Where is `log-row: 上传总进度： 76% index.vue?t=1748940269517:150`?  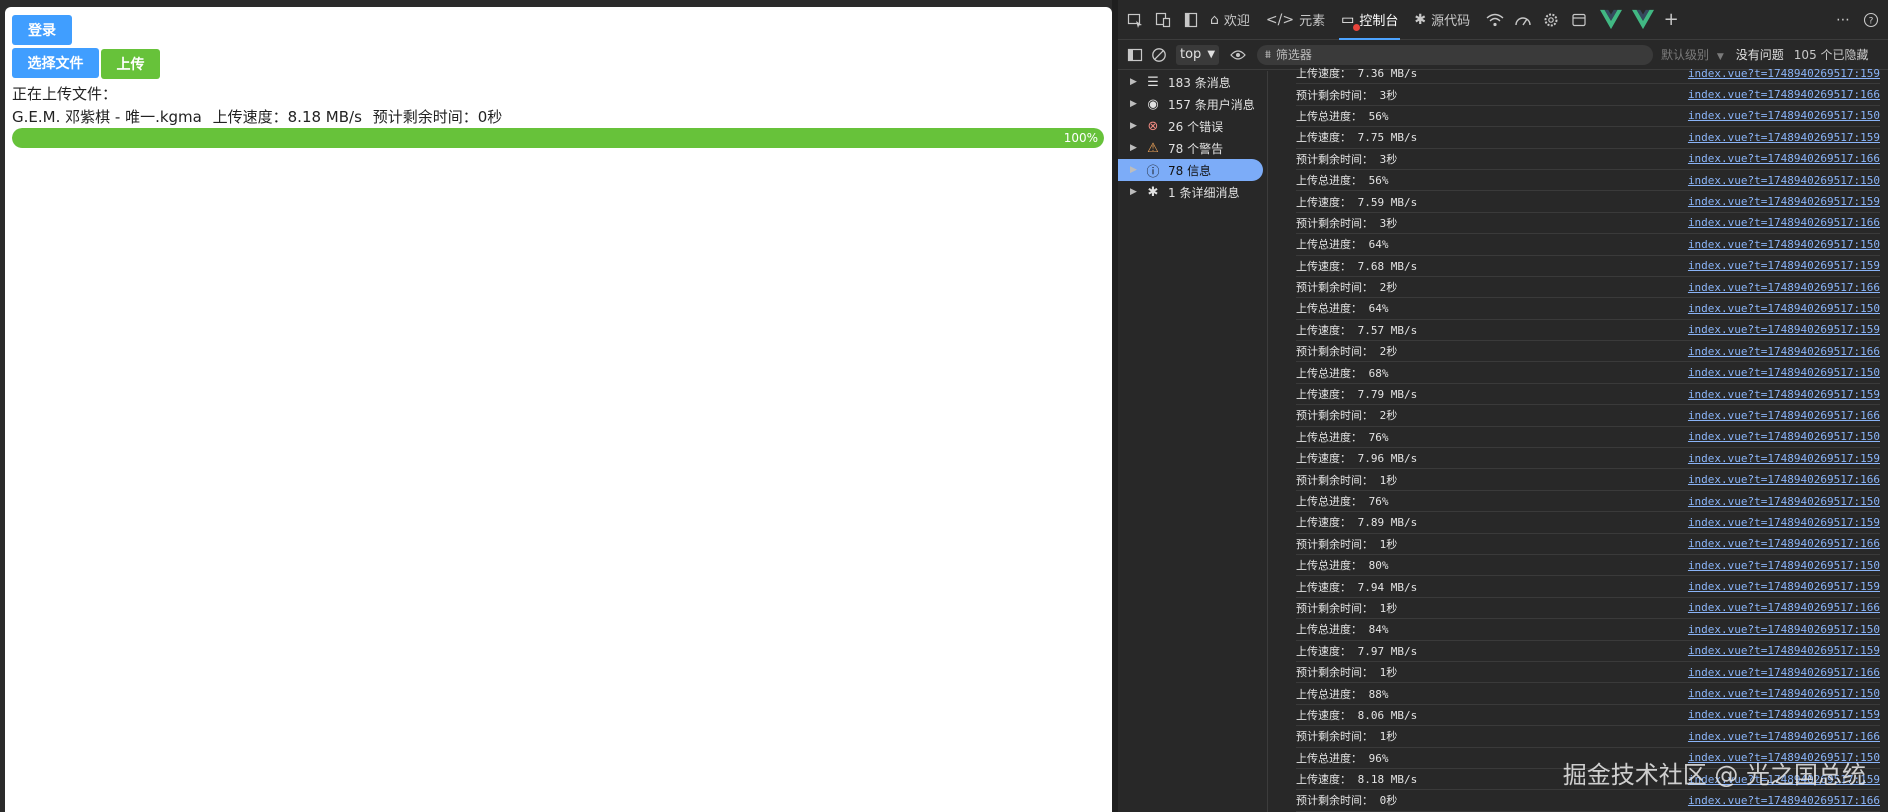 log-row: 上传总进度： 76% index.vue?t=1748940269517:150 is located at coordinates (1588, 438).